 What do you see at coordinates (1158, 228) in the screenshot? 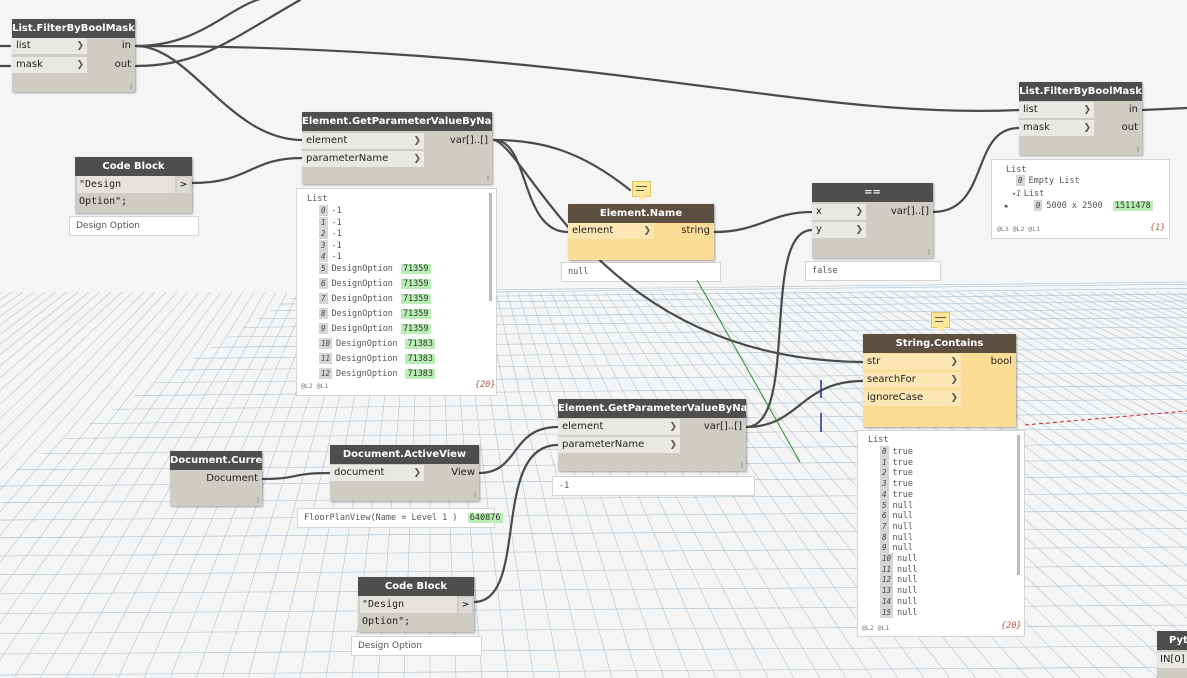
I see `preview-count: {1}` at bounding box center [1158, 228].